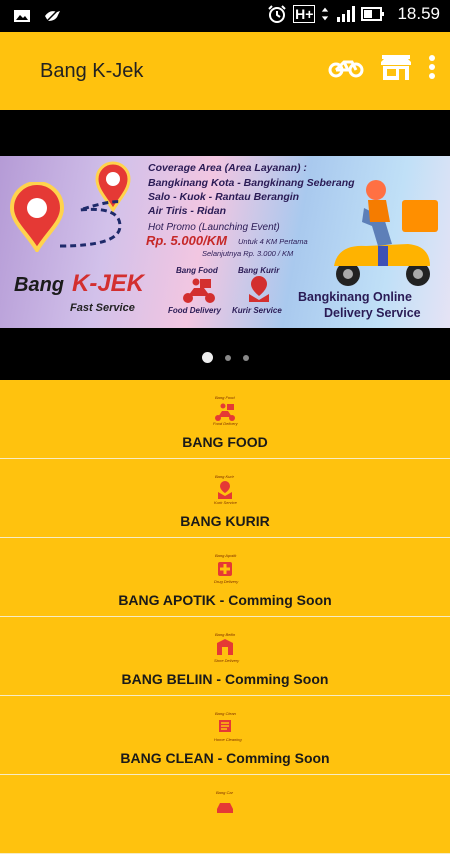 This screenshot has height=854, width=450. Describe the element at coordinates (102, 308) in the screenshot. I see `brand-tagline: Fast Service` at that location.